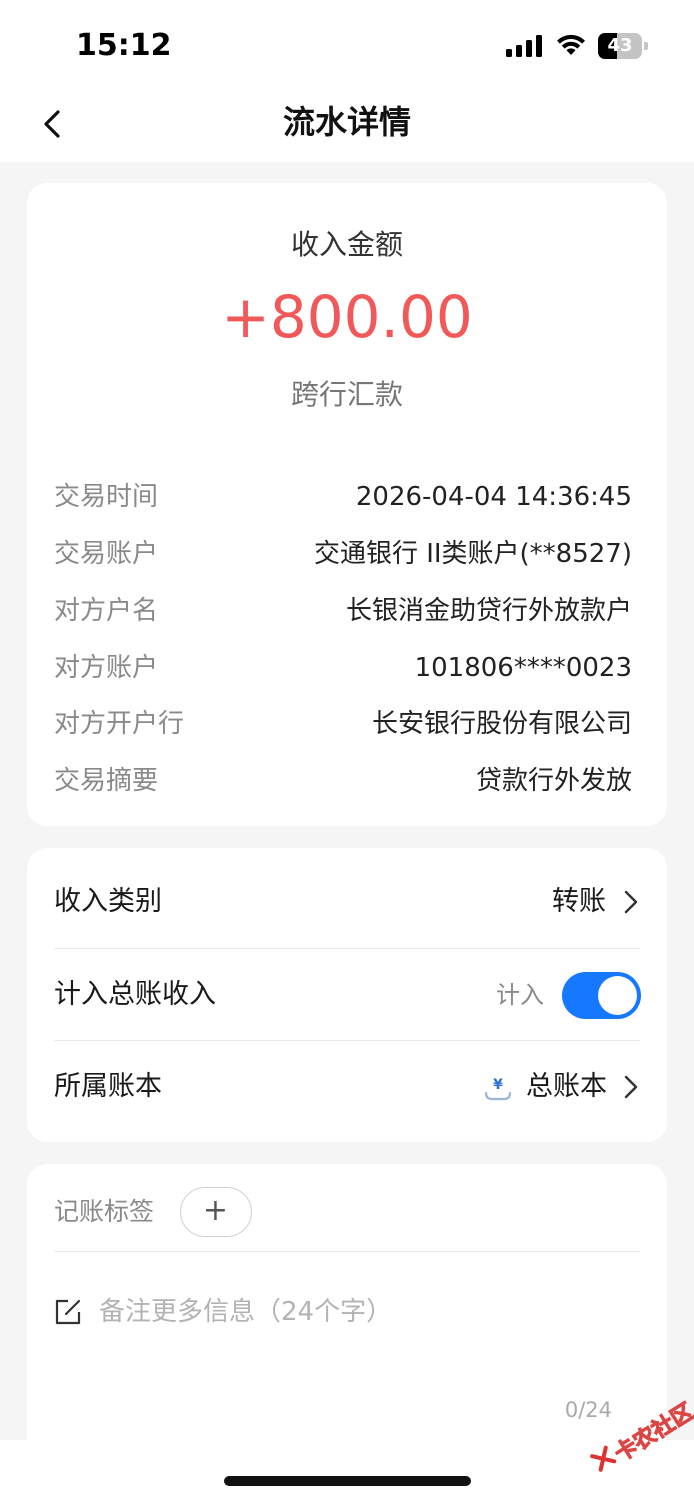 The image size is (694, 1500). Describe the element at coordinates (488, 611) in the screenshot. I see `detail-value: 长银消金助贷行外放款户` at that location.